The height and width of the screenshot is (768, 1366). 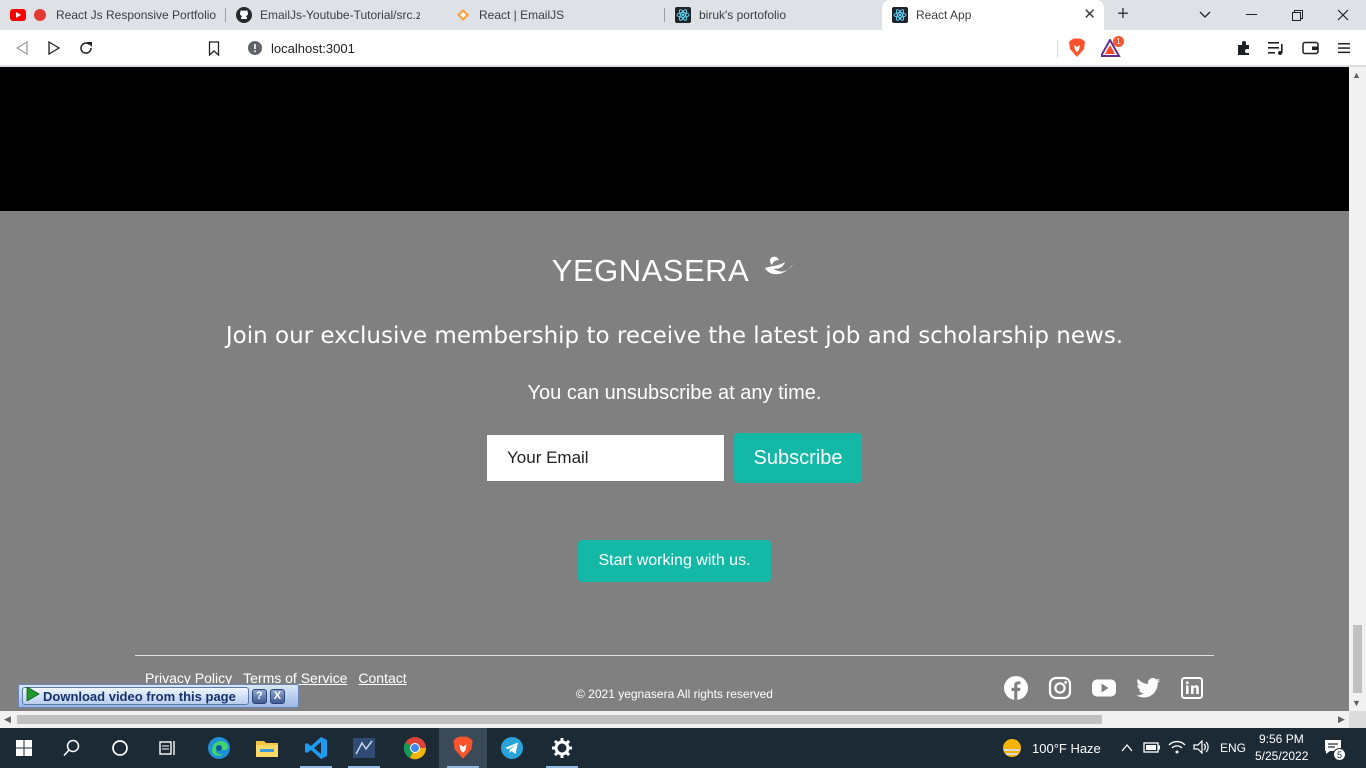 What do you see at coordinates (798, 458) in the screenshot?
I see `subscribe-button: Subscribe` at bounding box center [798, 458].